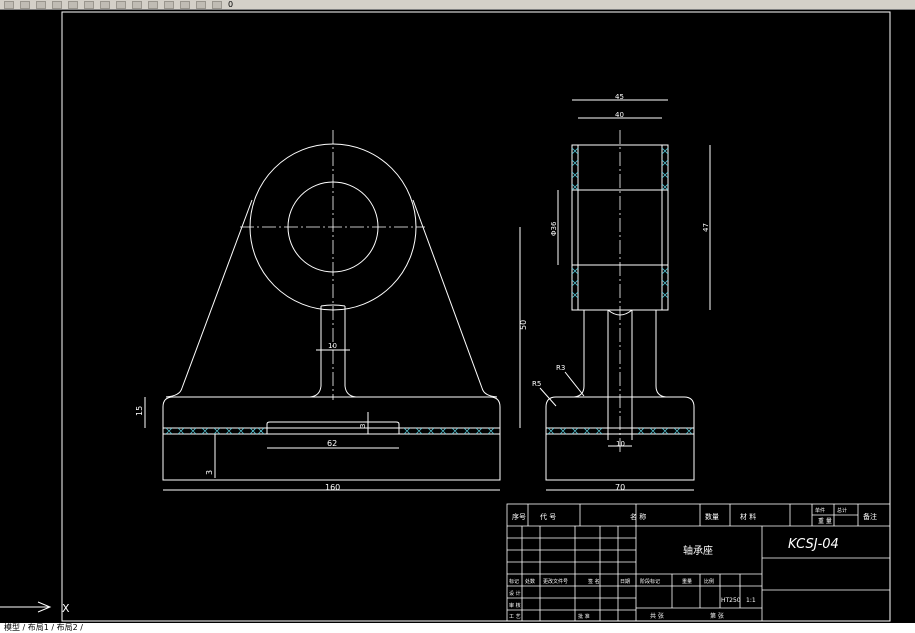  What do you see at coordinates (698, 550) in the screenshot?
I see `part-name: 轴承座` at bounding box center [698, 550].